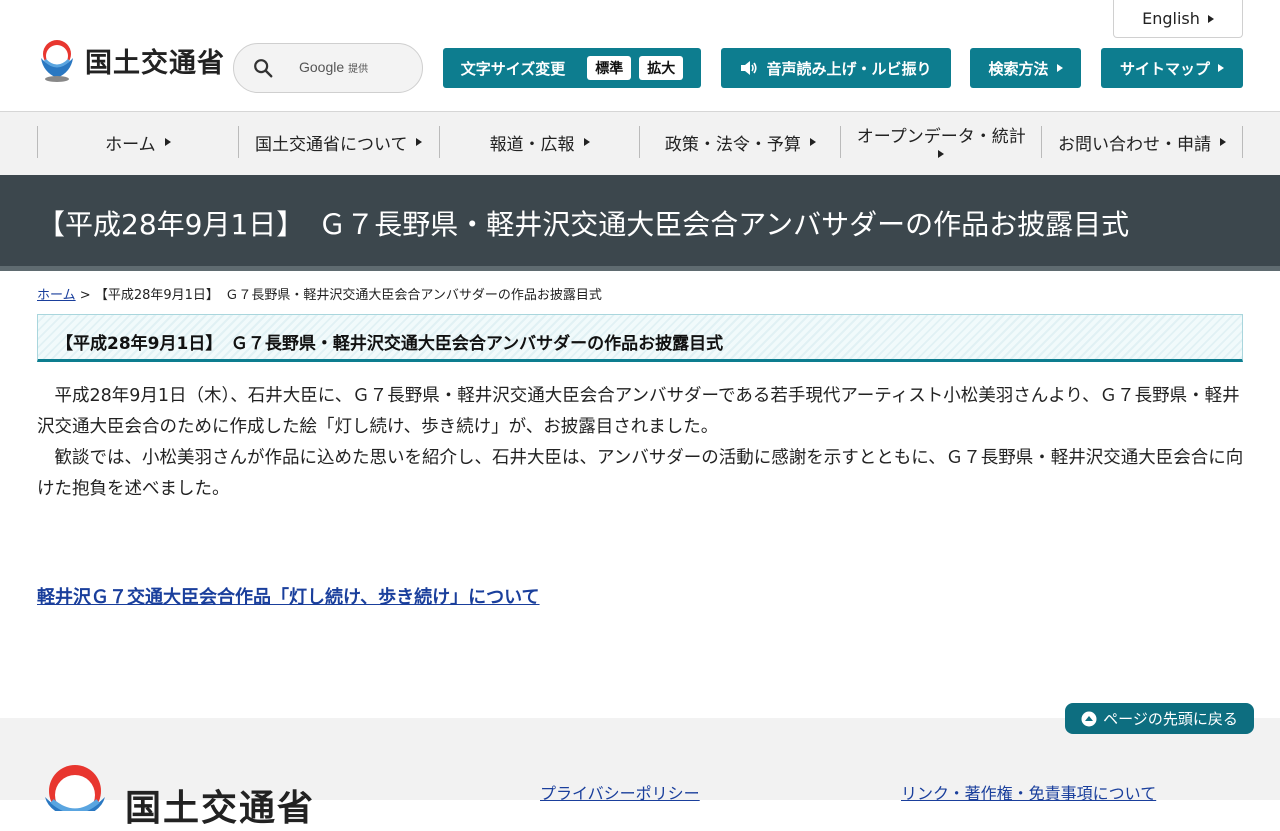 This screenshot has width=1280, height=831. I want to click on english-link: English, so click(1178, 19).